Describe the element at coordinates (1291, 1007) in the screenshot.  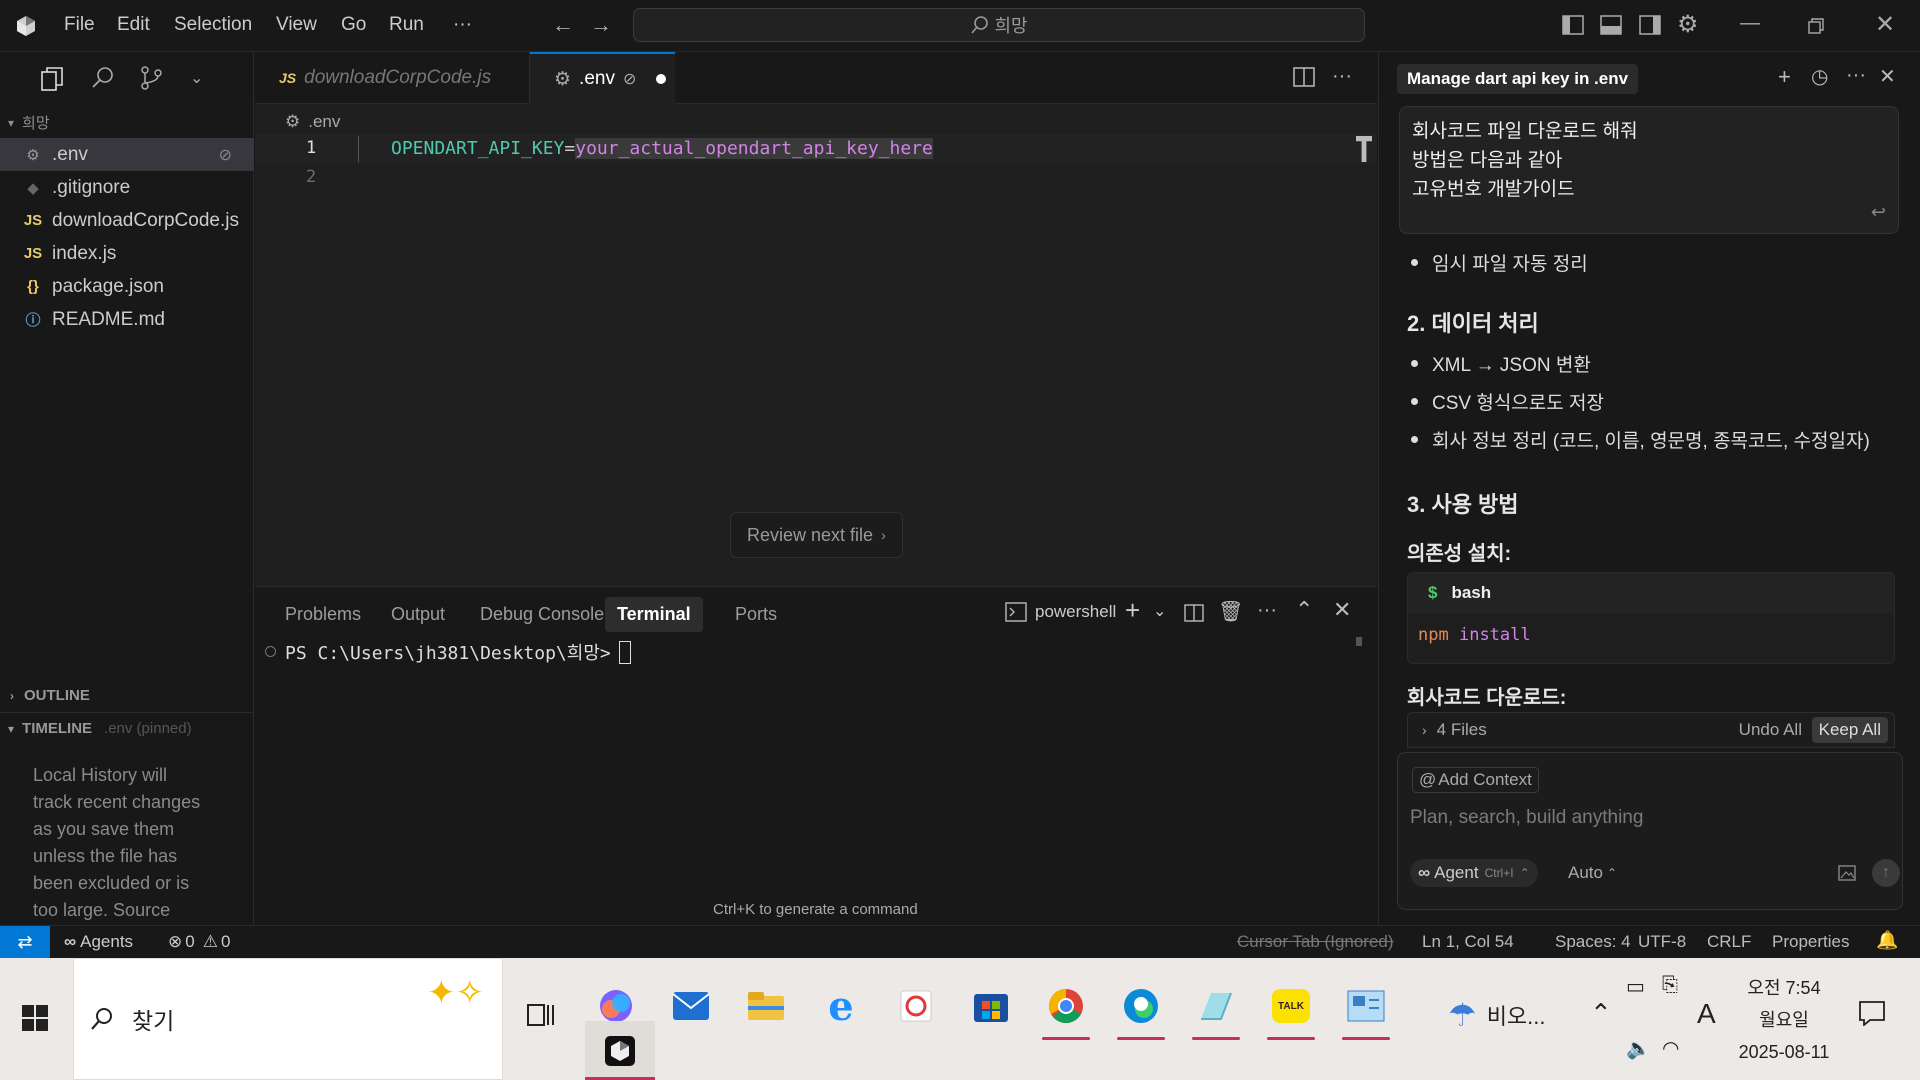
I see `kakaotalk-app-icon: TALK` at that location.